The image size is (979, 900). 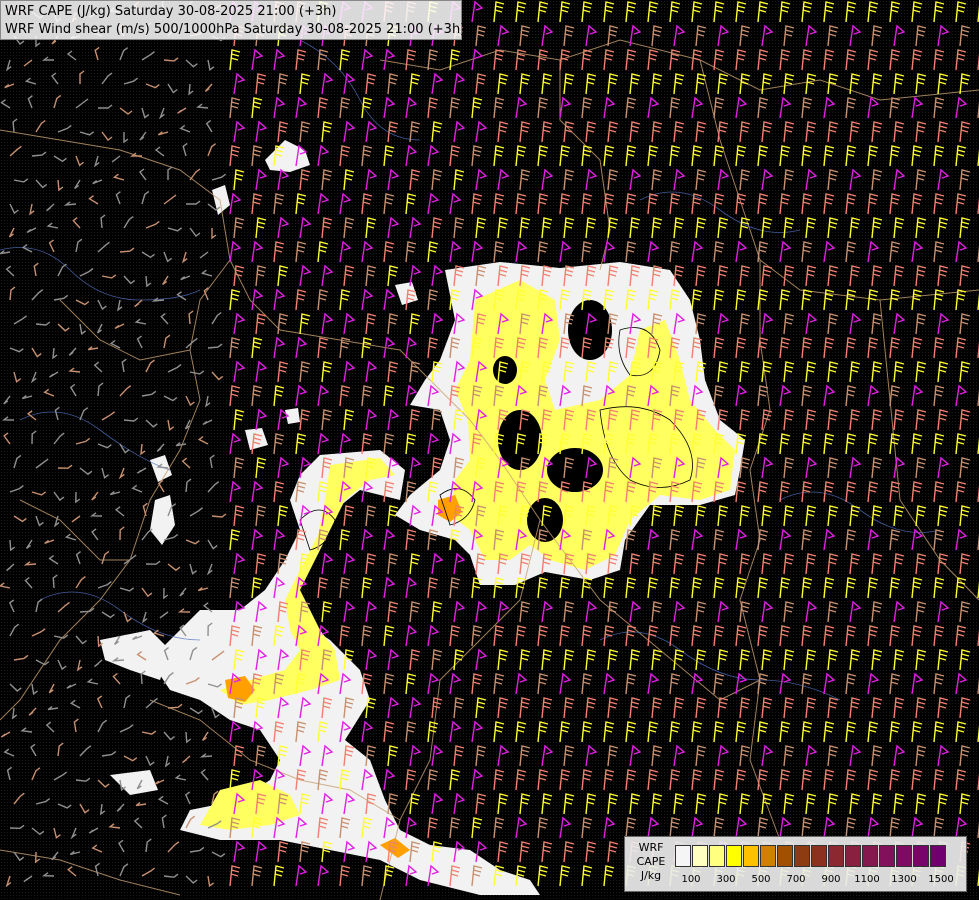 What do you see at coordinates (904, 879) in the screenshot?
I see `legend-tick: 1300` at bounding box center [904, 879].